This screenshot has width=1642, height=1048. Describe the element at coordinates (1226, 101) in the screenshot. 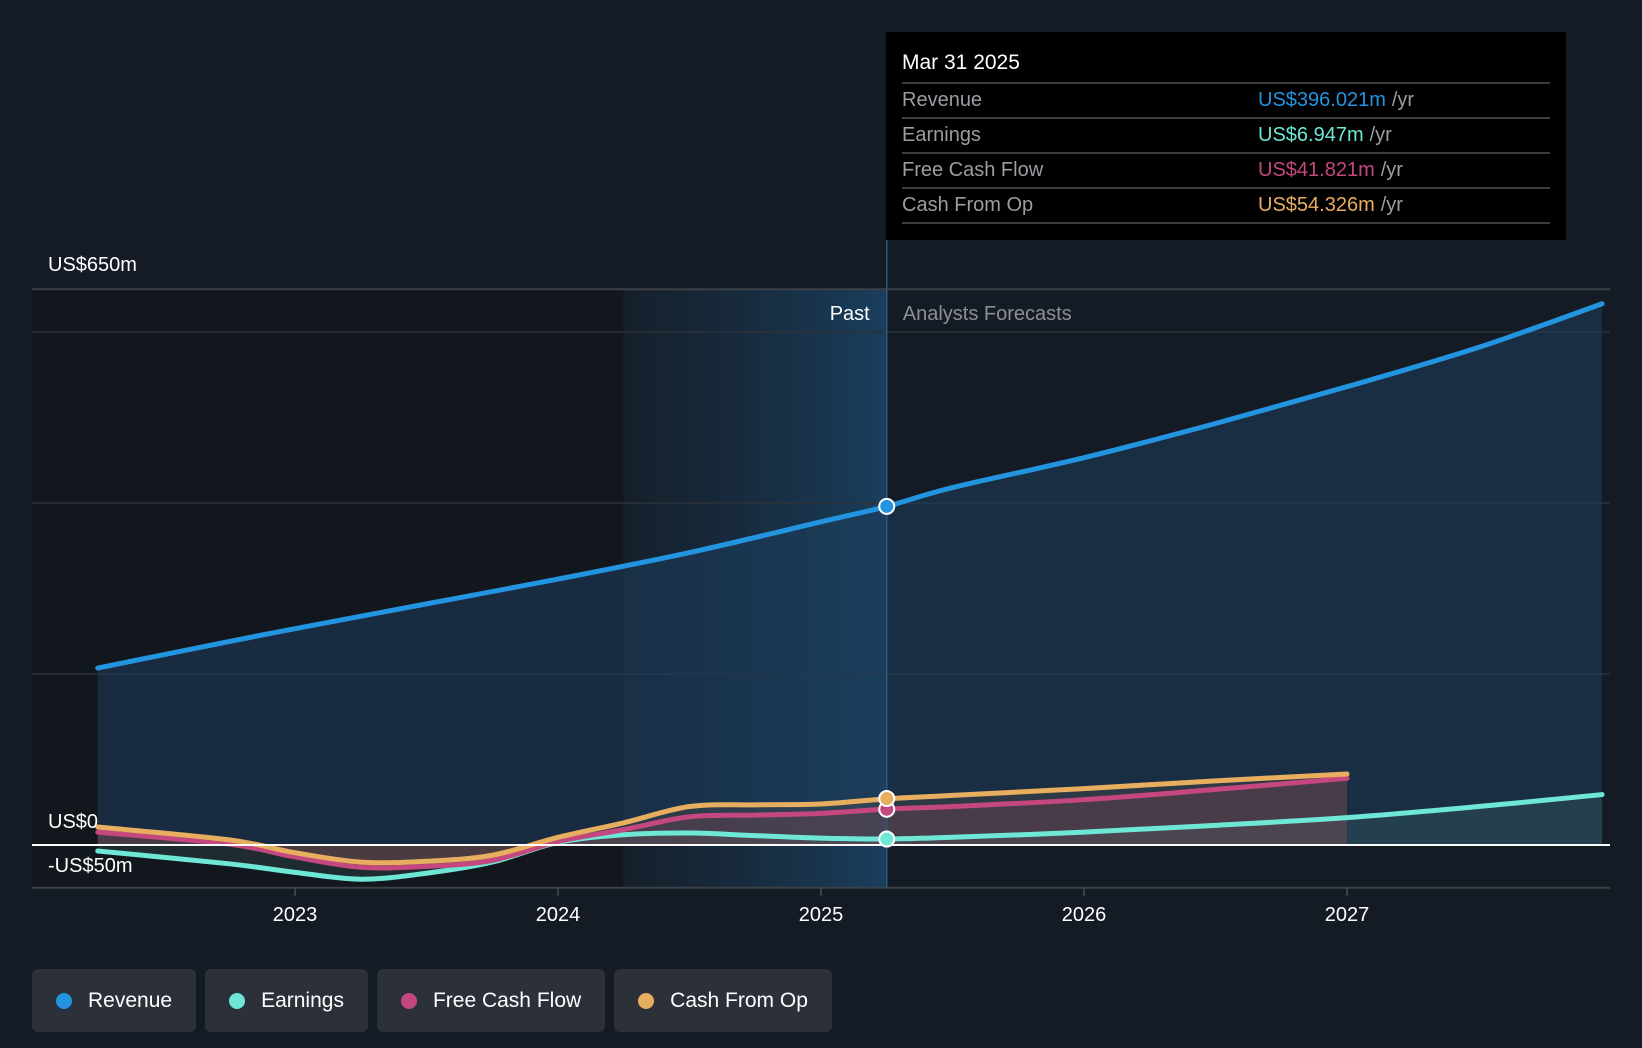

I see `tooltip-row-revenue: Revenue US$396.021m /yr` at that location.